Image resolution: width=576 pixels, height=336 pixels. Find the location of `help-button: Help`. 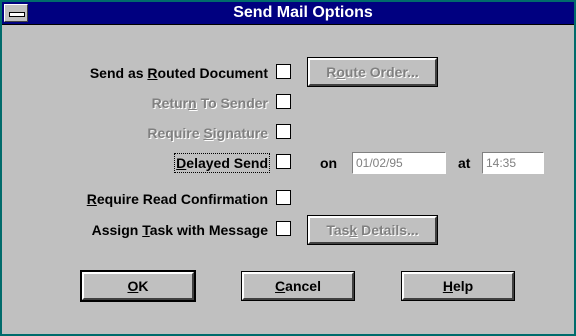

help-button: Help is located at coordinates (458, 286).